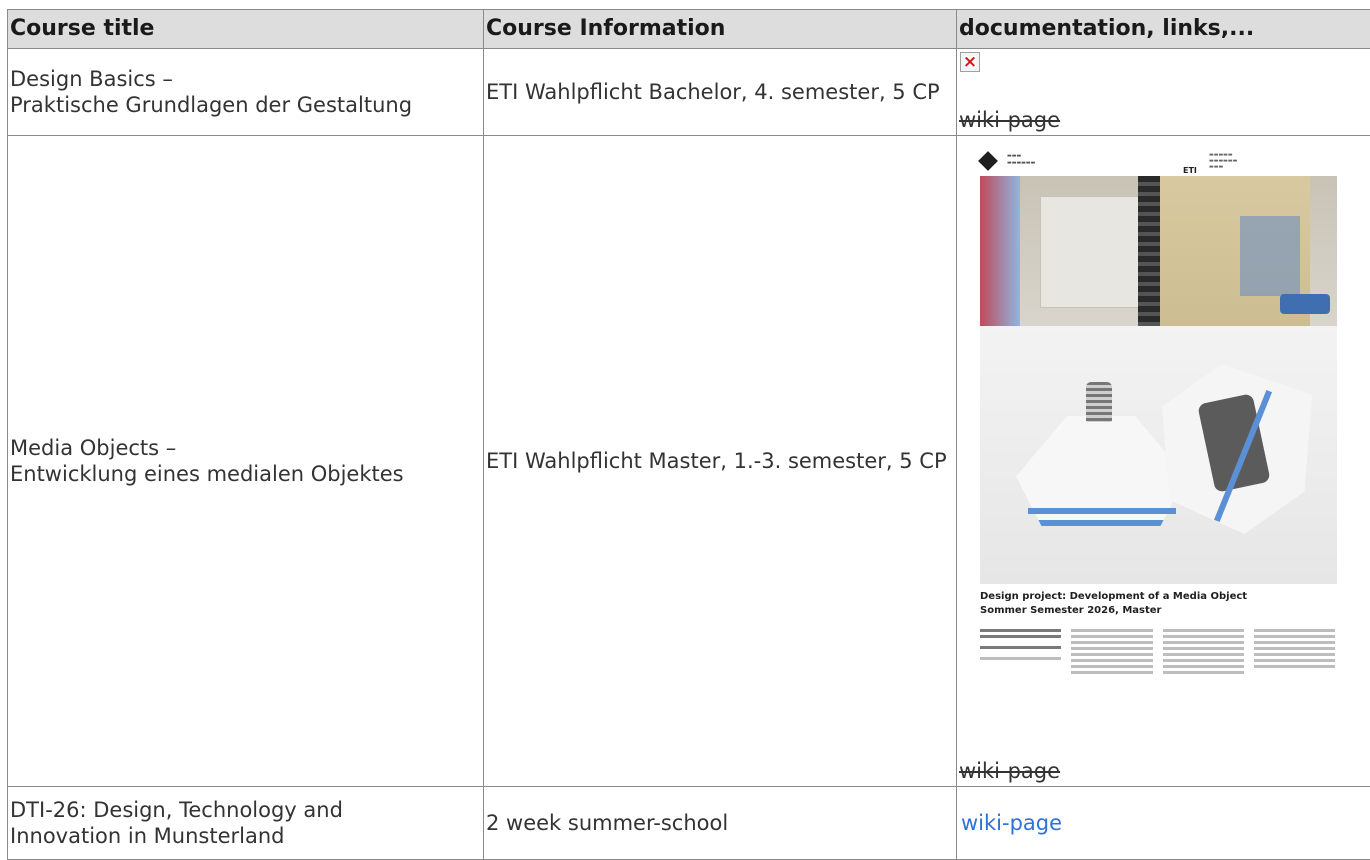 The image size is (1370, 860). What do you see at coordinates (1159, 163) in the screenshot?
I see `poster-header: ▬▬▬▬▬▬▬▬▬ ETI ▬▬▬▬▬▬▬▬▬▬▬▬▬▬` at bounding box center [1159, 163].